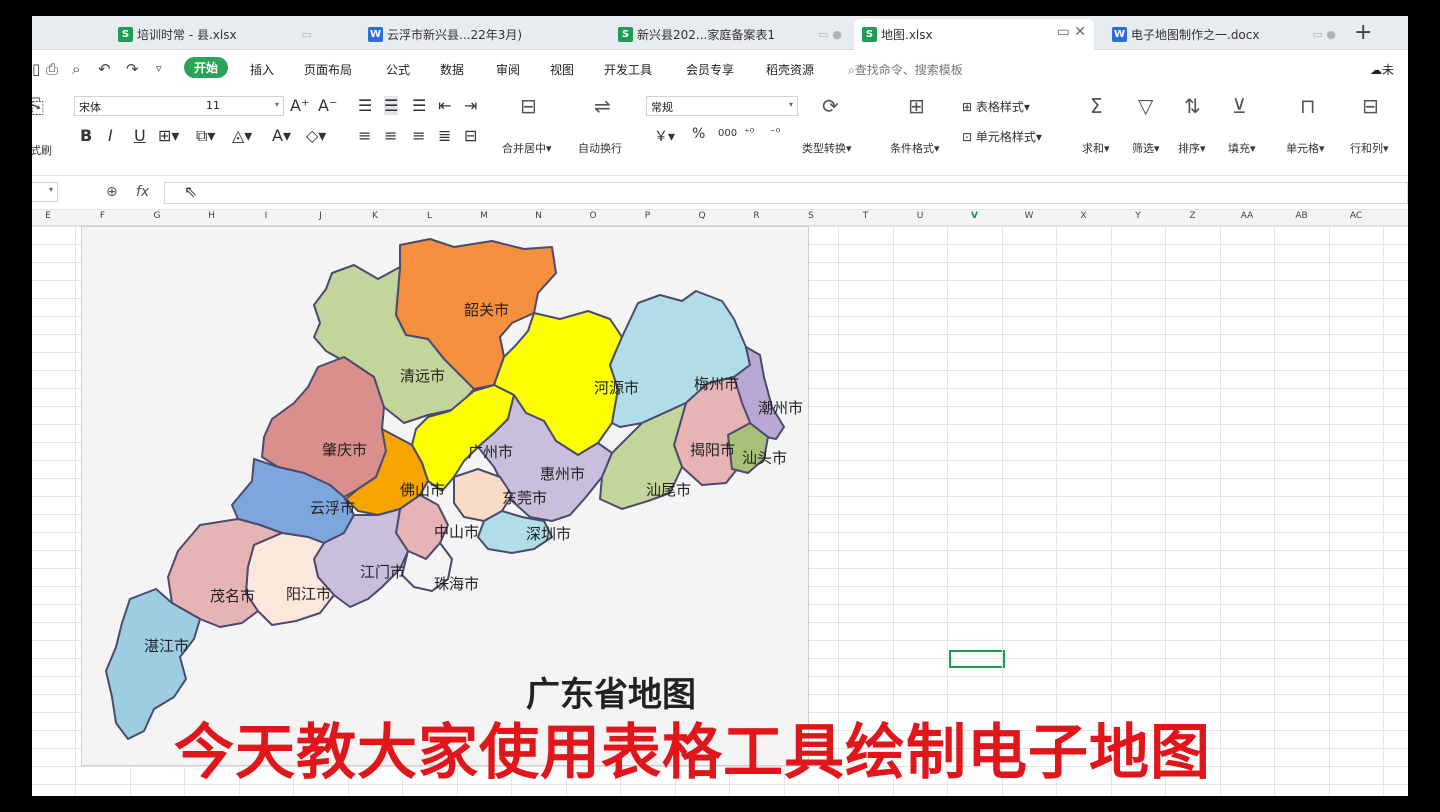 Image resolution: width=1440 pixels, height=812 pixels. I want to click on print-preview-icon: ⌕, so click(76, 69).